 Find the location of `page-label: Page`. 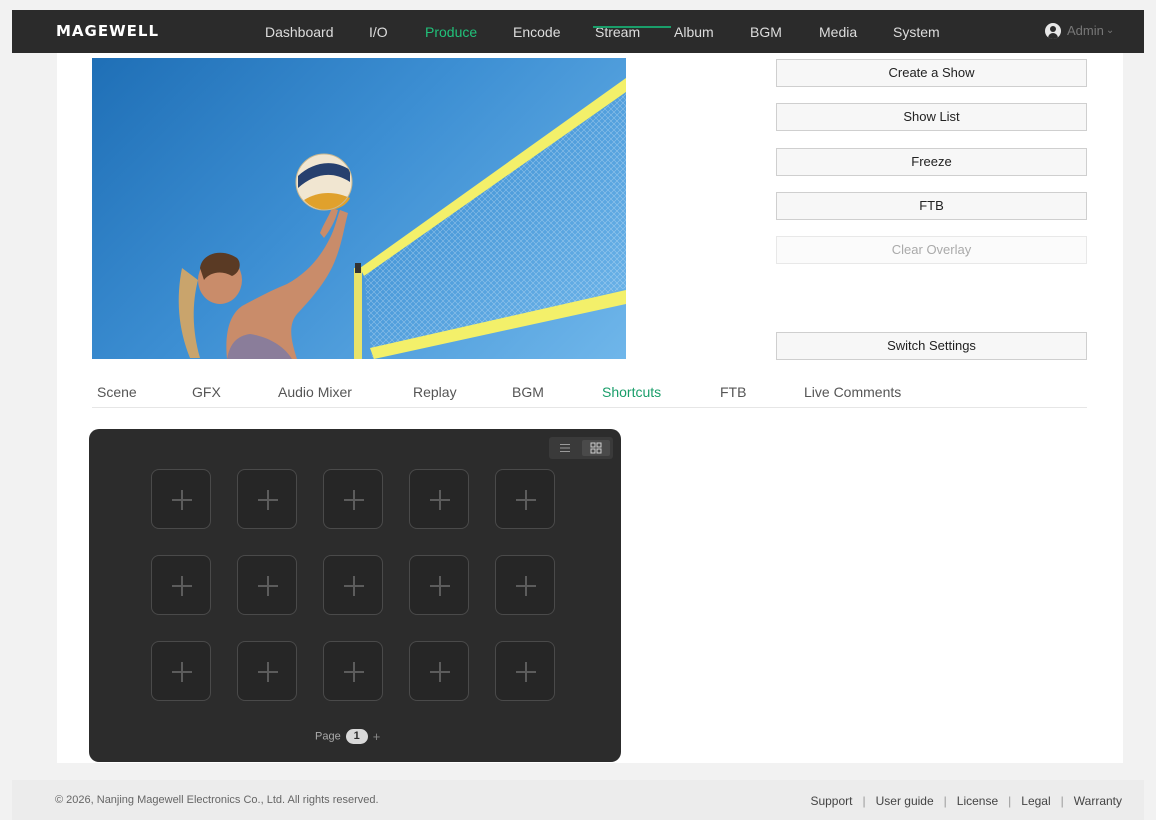

page-label: Page is located at coordinates (328, 736).